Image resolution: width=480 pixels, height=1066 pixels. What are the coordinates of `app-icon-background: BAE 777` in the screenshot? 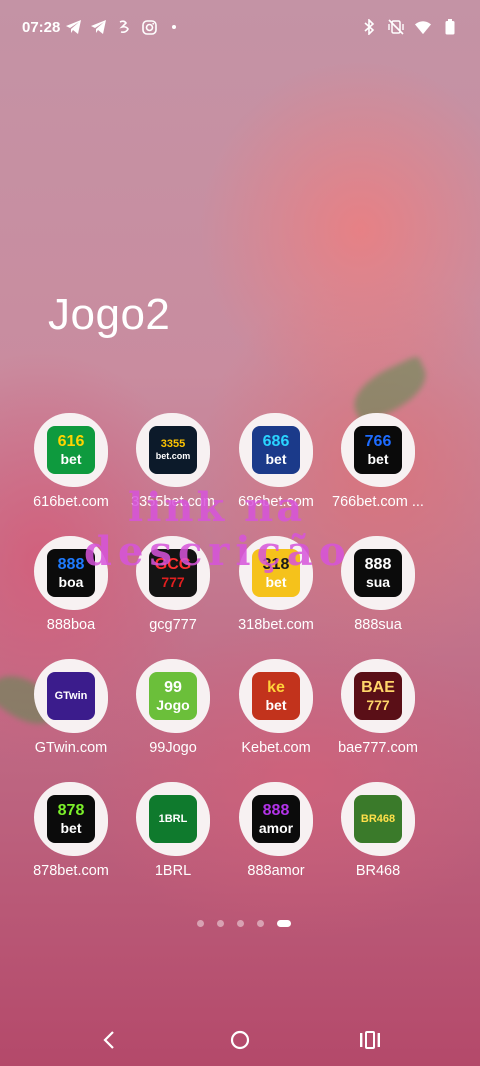 It's located at (378, 696).